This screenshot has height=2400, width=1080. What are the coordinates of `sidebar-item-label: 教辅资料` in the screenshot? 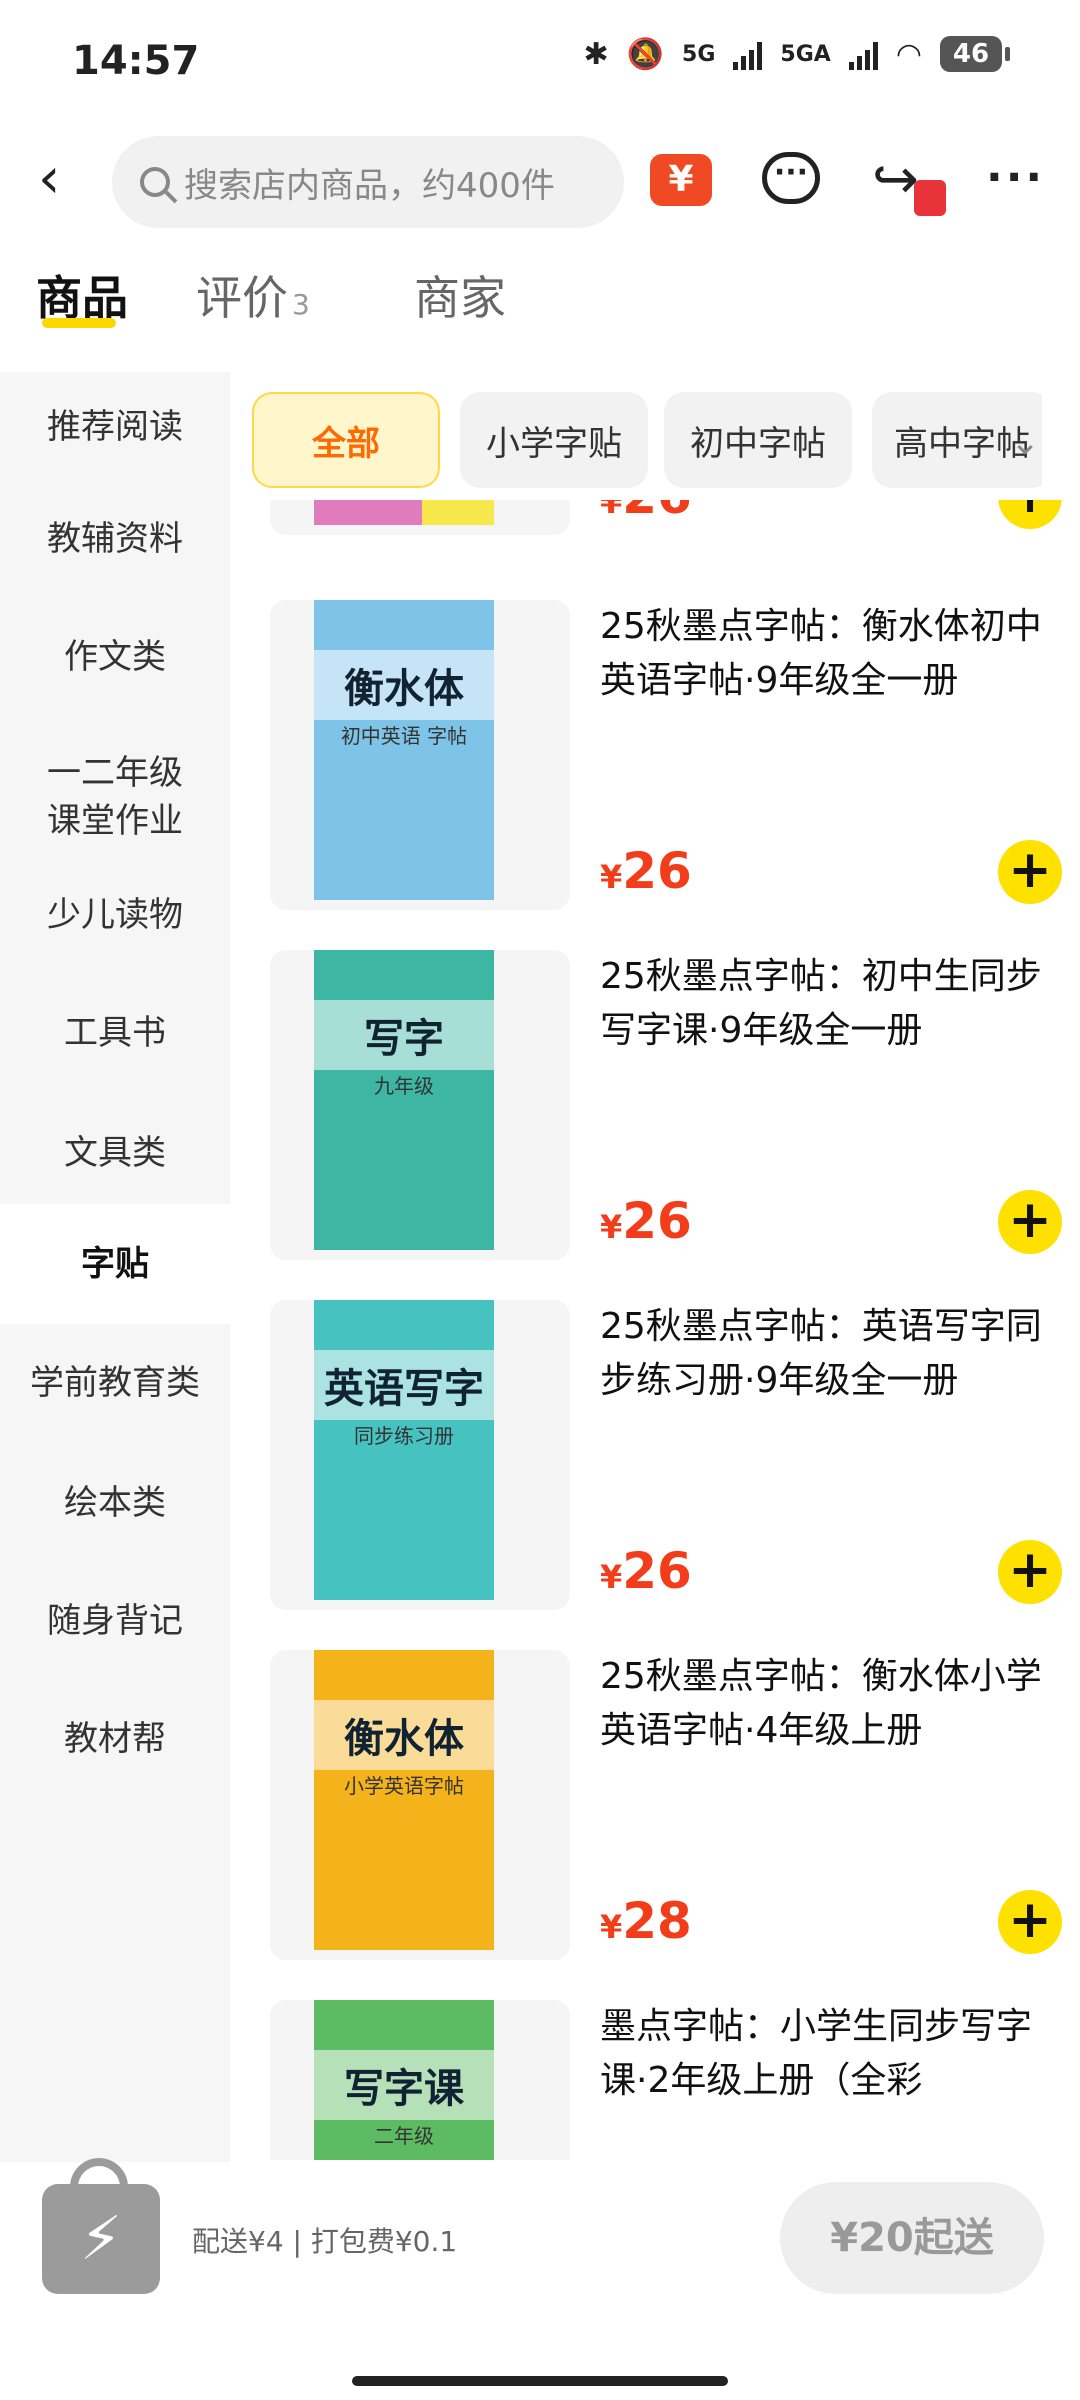 It's located at (115, 539).